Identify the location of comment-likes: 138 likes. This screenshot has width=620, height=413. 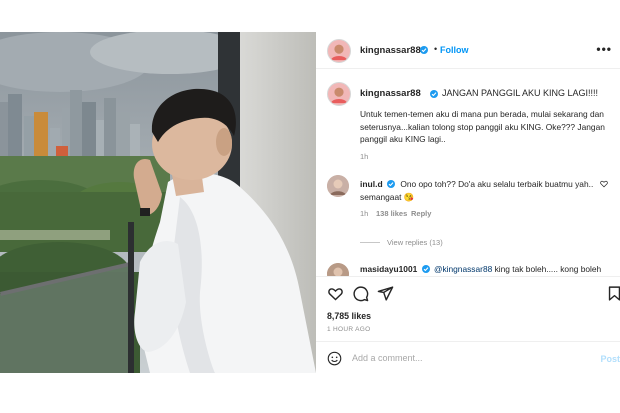
(391, 213).